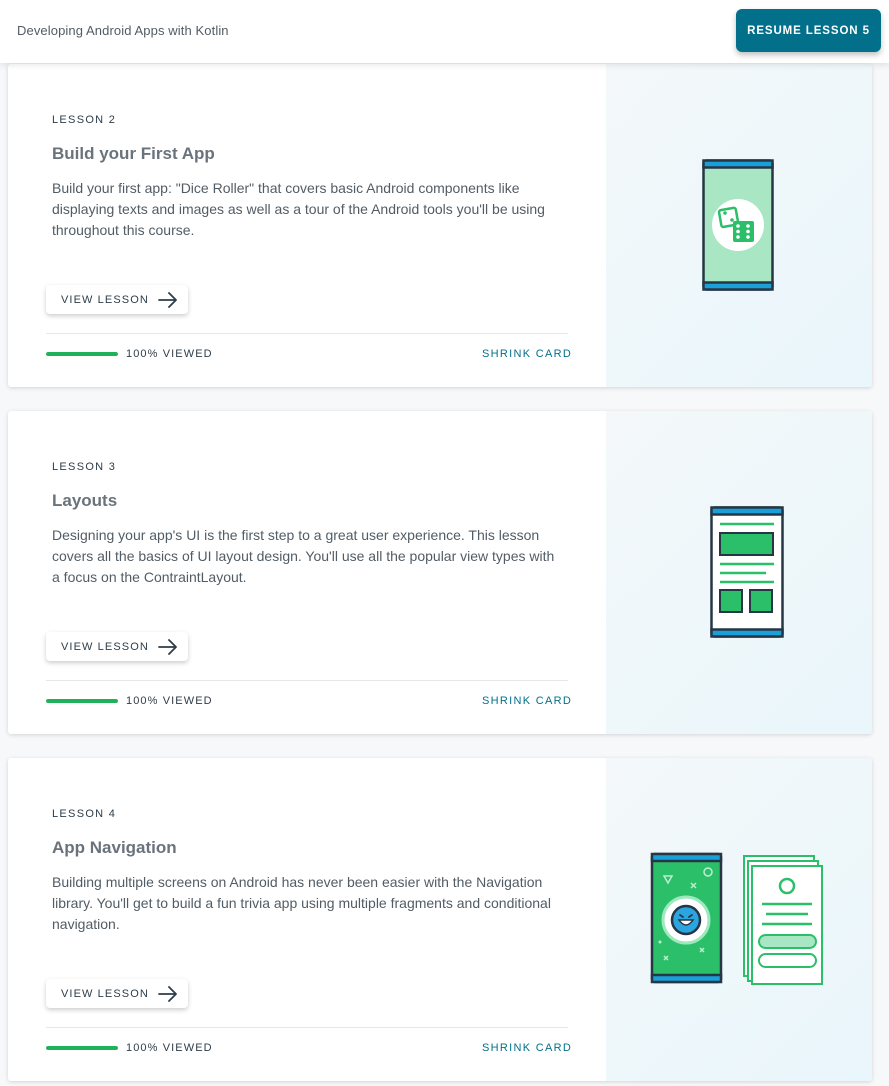 The image size is (889, 1086). Describe the element at coordinates (84, 120) in the screenshot. I see `lesson-number: LESSON 2` at that location.